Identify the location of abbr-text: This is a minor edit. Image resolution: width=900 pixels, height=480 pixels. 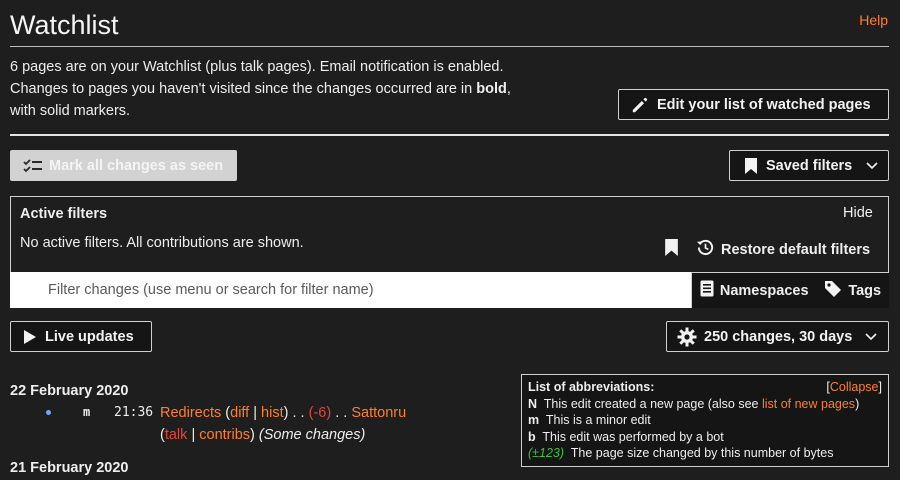
(598, 420).